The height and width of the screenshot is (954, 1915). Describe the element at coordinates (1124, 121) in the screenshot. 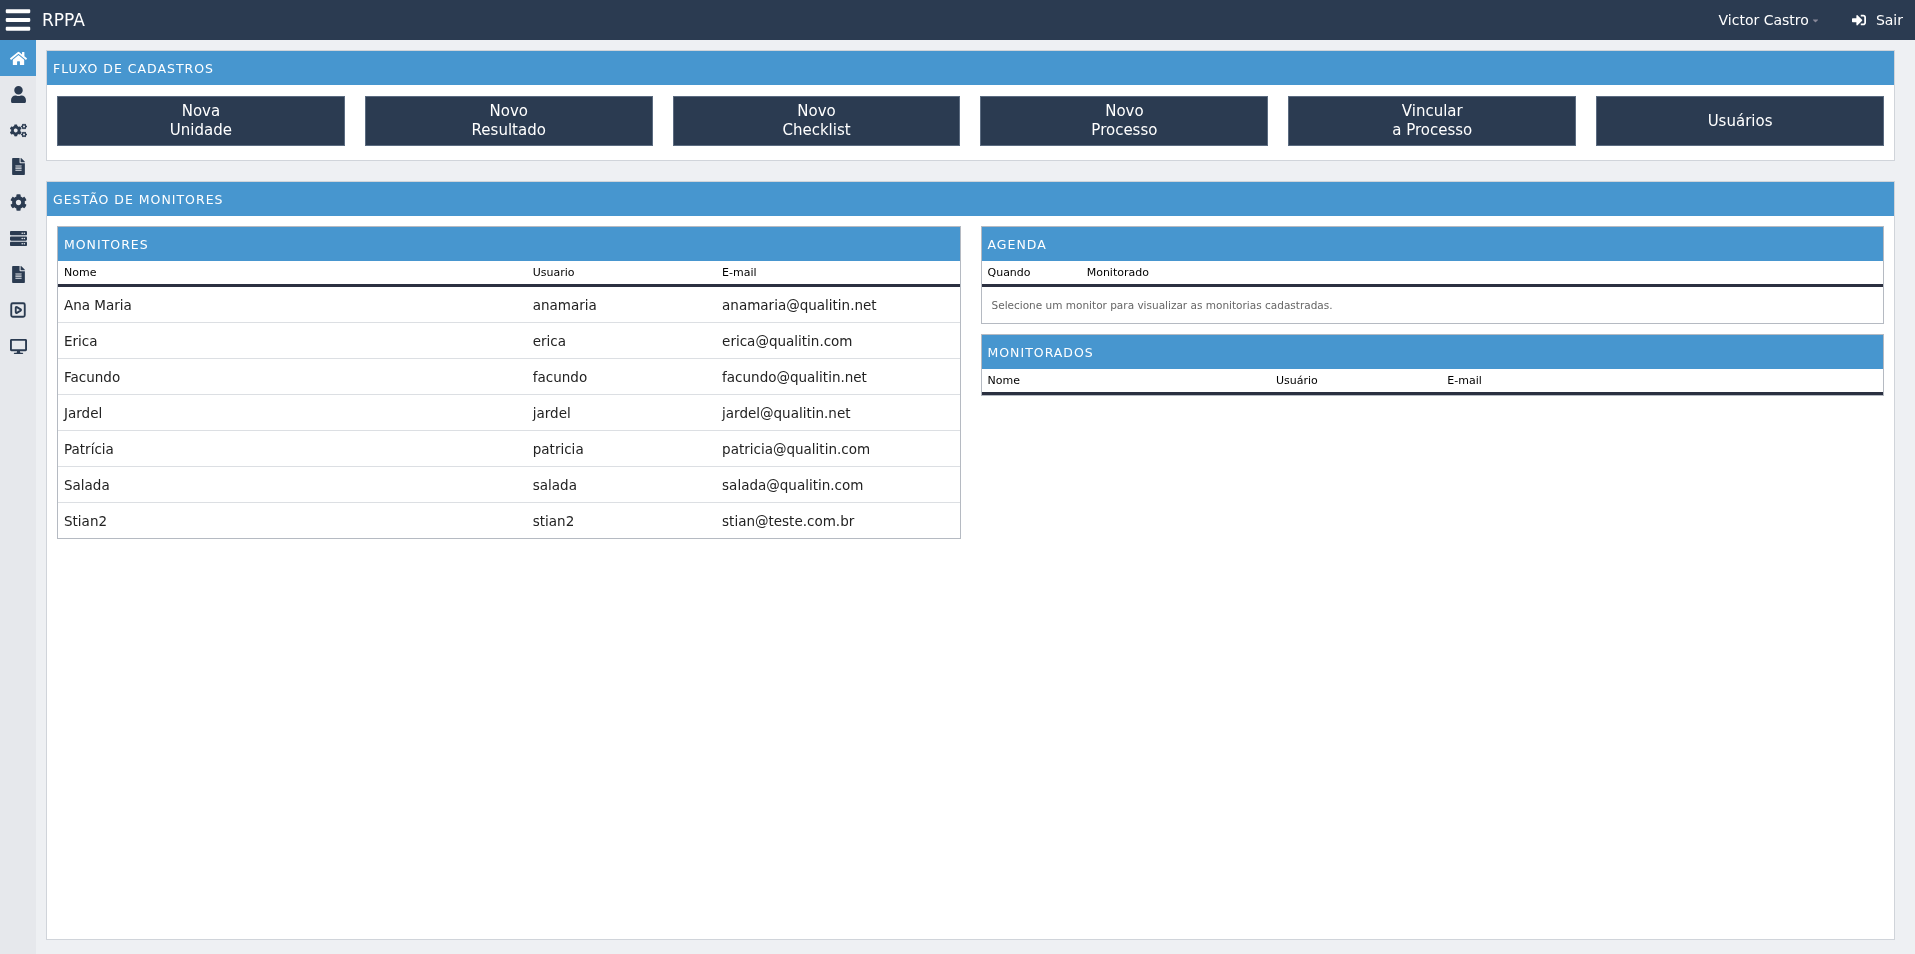

I see `action-button: Novo Processo` at that location.